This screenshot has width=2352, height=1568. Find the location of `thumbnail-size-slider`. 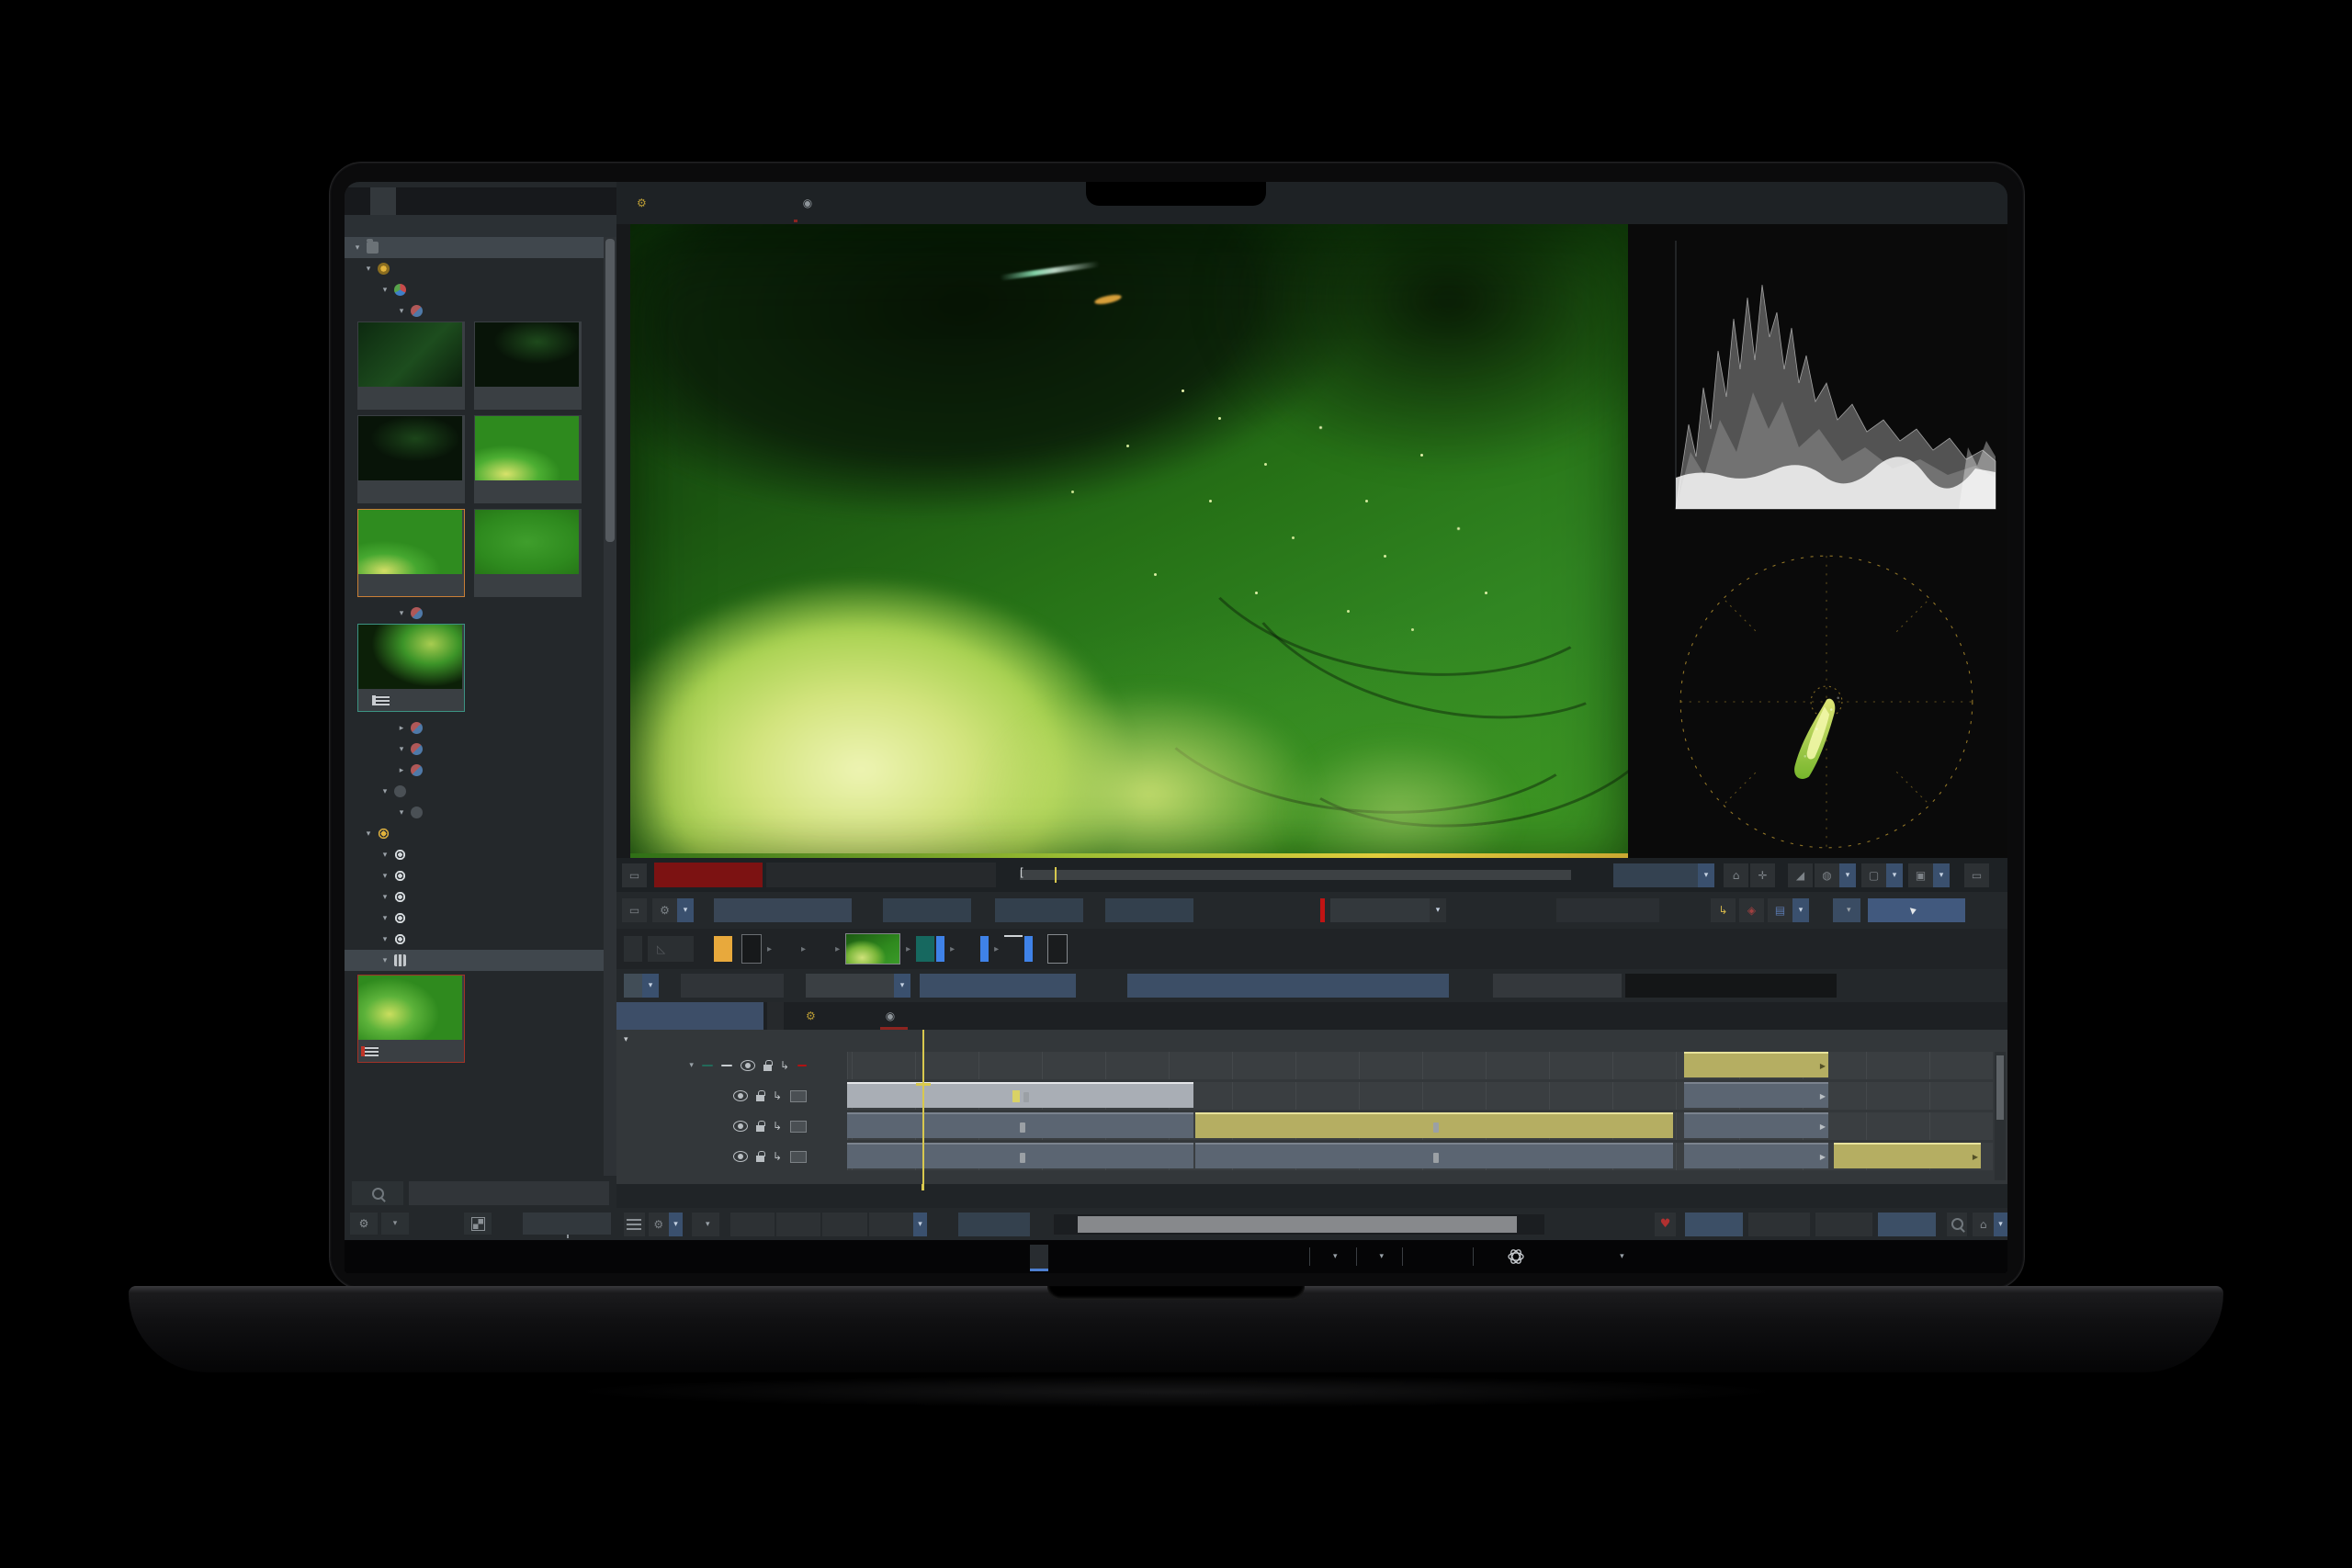

thumbnail-size-slider is located at coordinates (567, 1225).